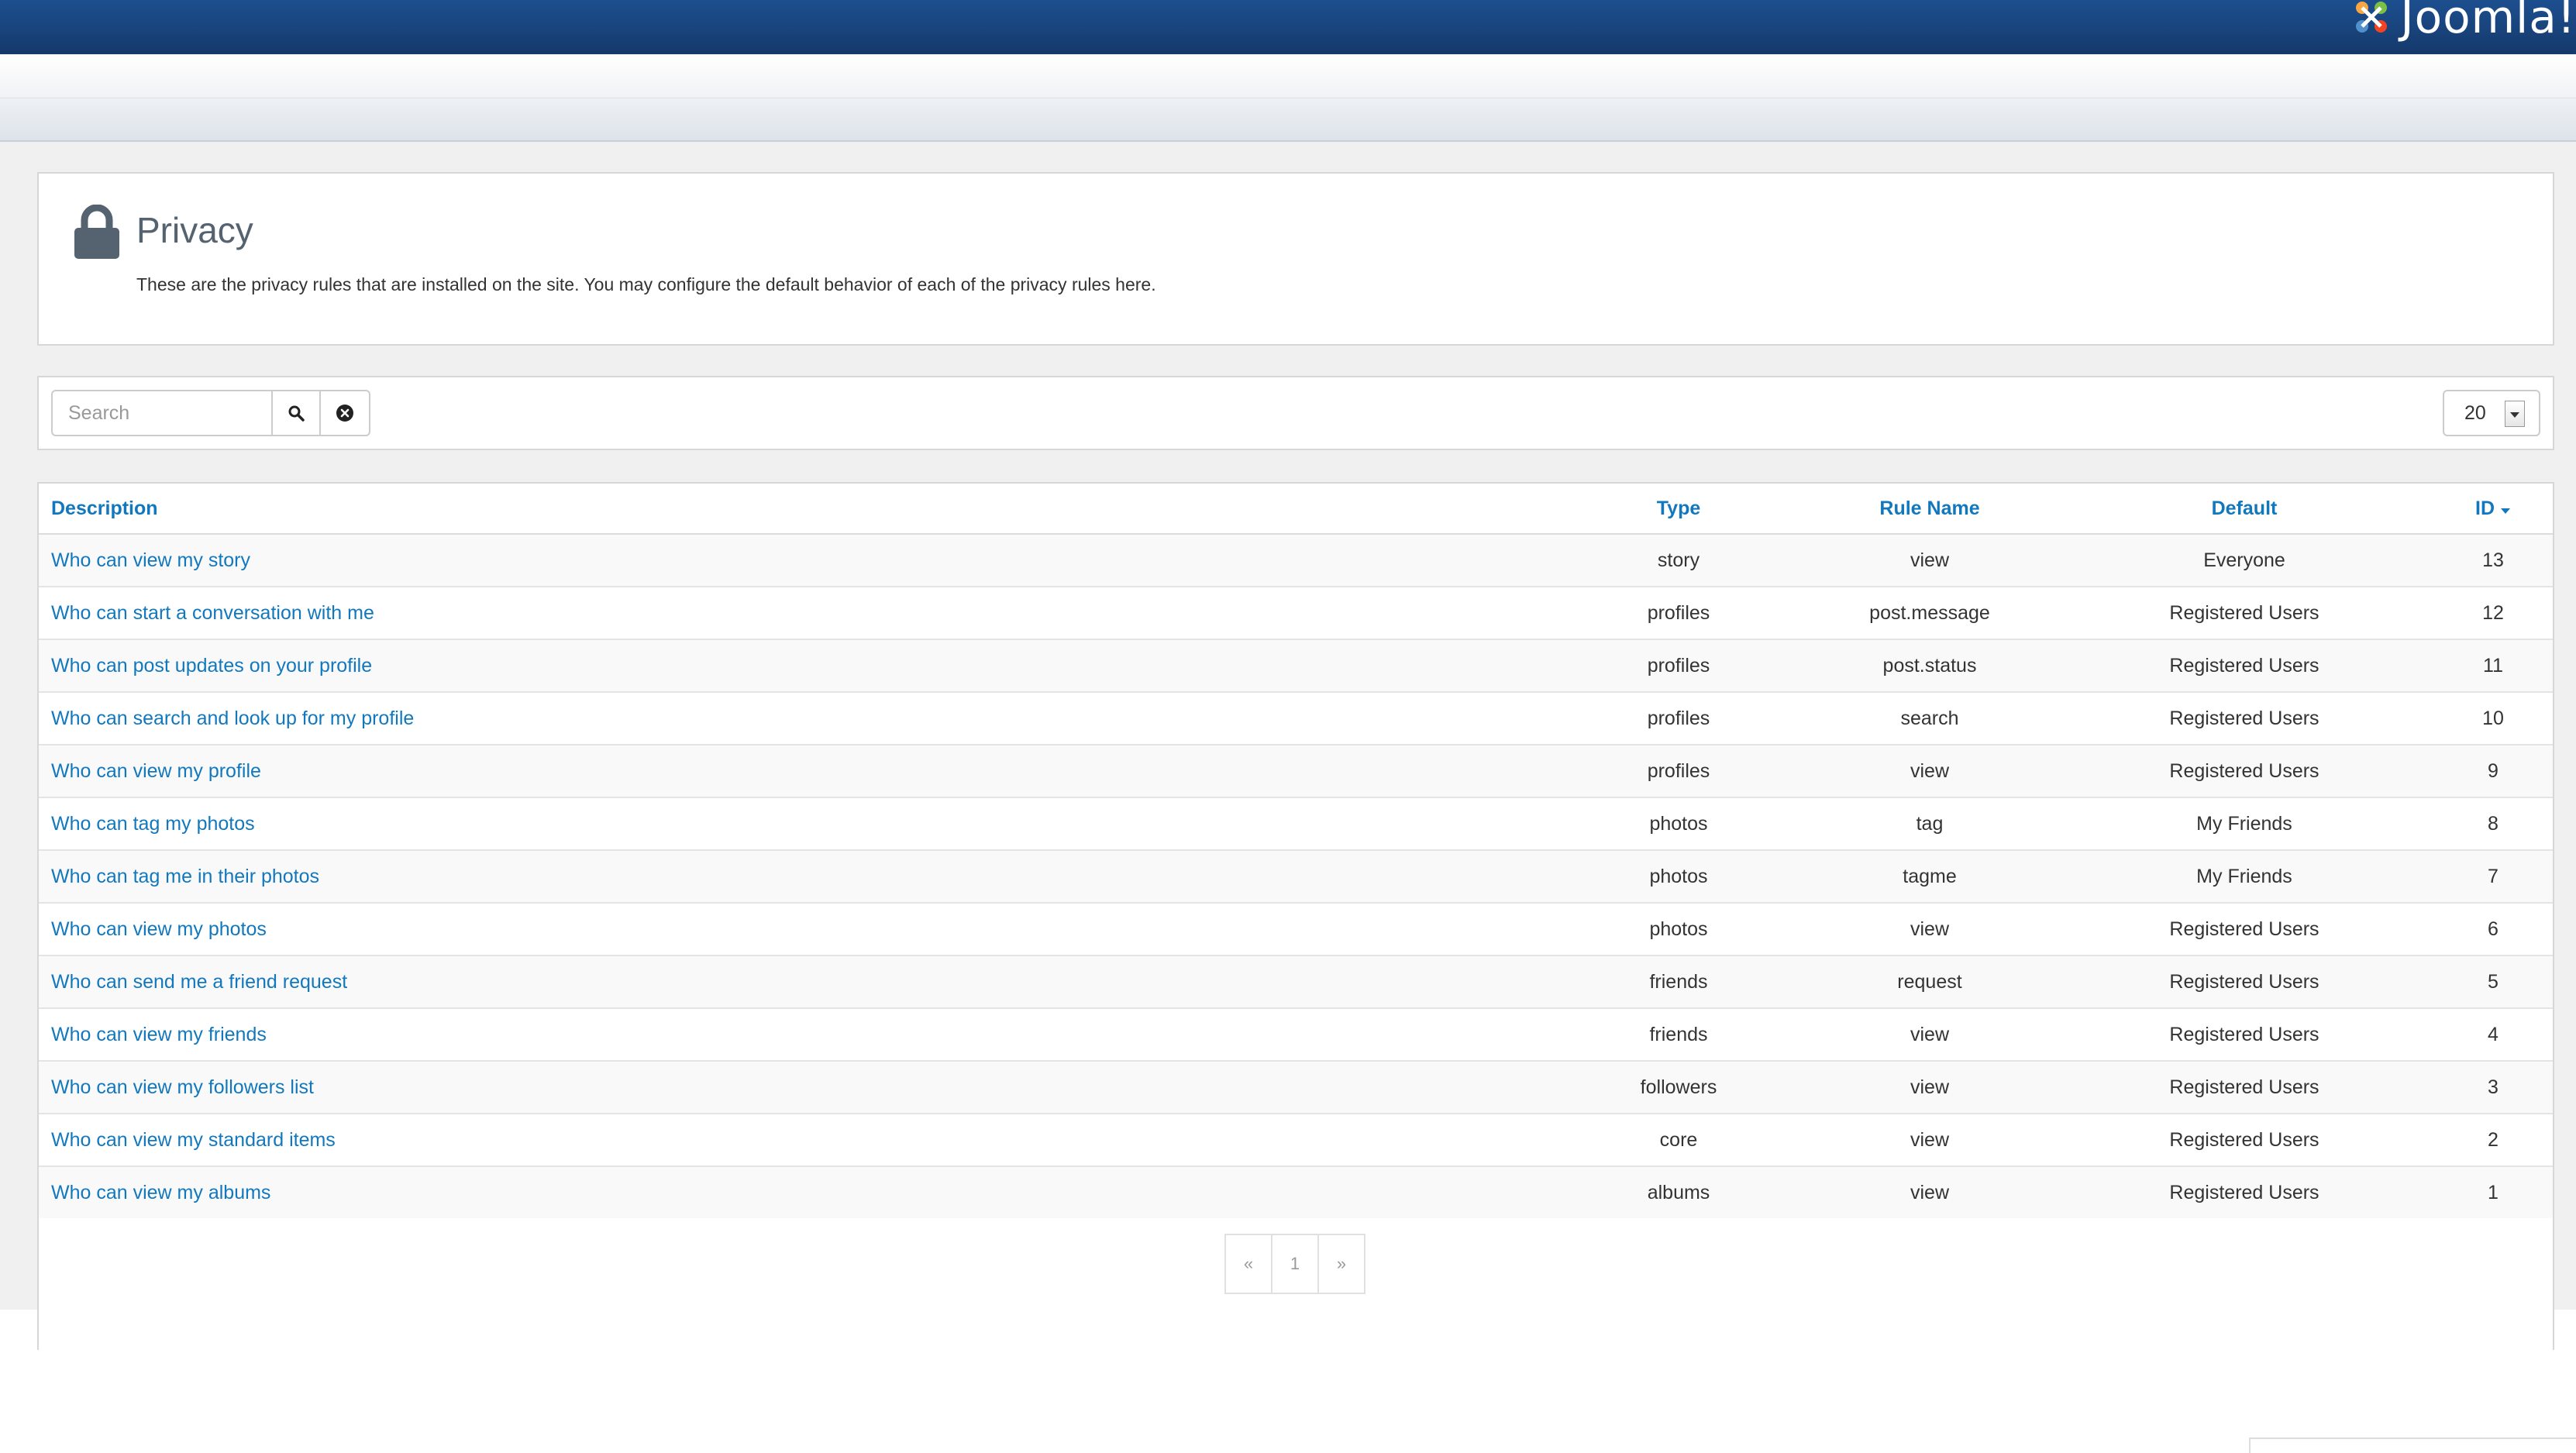  Describe the element at coordinates (2371, 18) in the screenshot. I see `joomla-logo-icon` at that location.